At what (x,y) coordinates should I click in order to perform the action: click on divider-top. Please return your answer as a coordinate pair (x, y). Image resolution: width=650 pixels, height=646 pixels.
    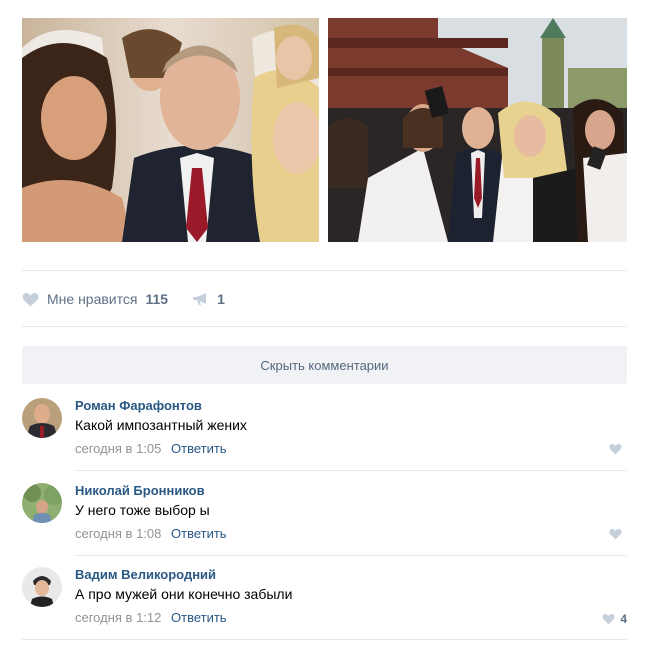
    Looking at the image, I should click on (324, 270).